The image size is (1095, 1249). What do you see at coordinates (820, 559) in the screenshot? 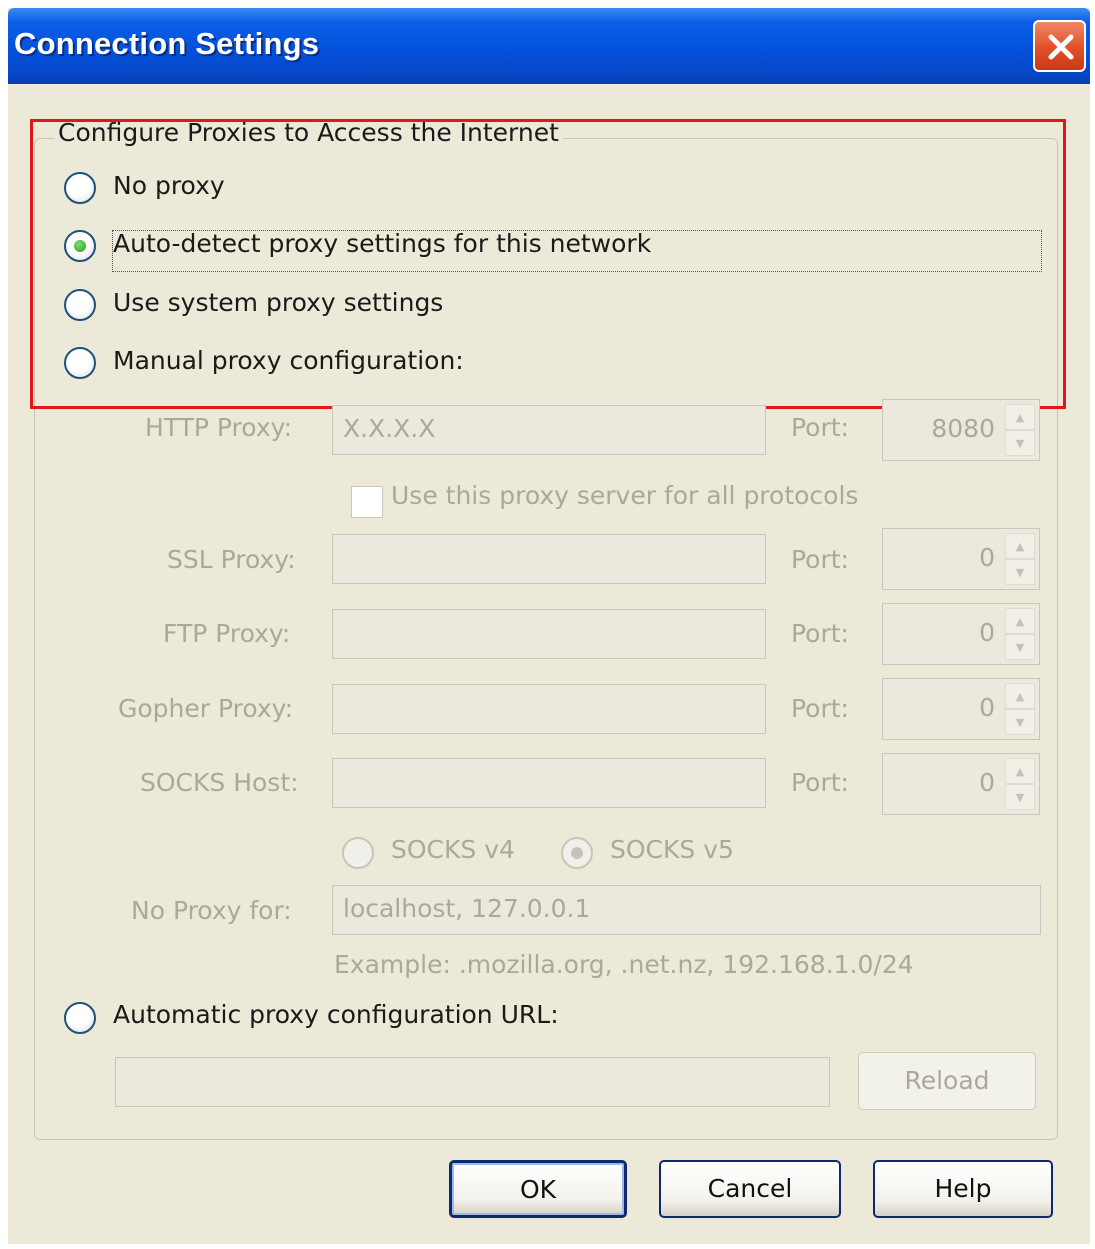
I see `ssl-port-label: Port:` at bounding box center [820, 559].